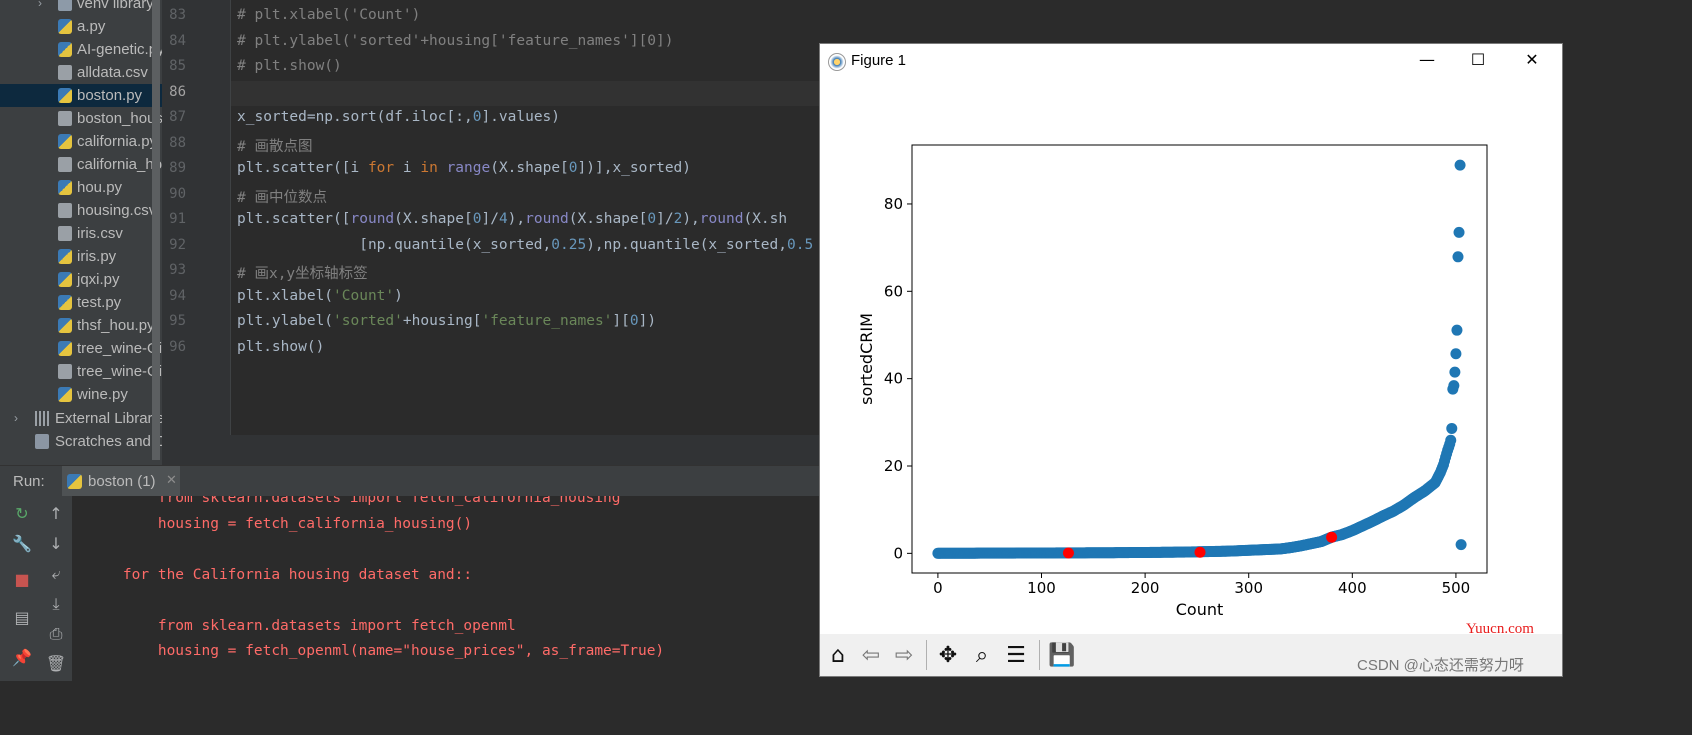 The width and height of the screenshot is (1692, 735). Describe the element at coordinates (81, 49) in the screenshot. I see `tree-item: AI-genetic.py` at that location.